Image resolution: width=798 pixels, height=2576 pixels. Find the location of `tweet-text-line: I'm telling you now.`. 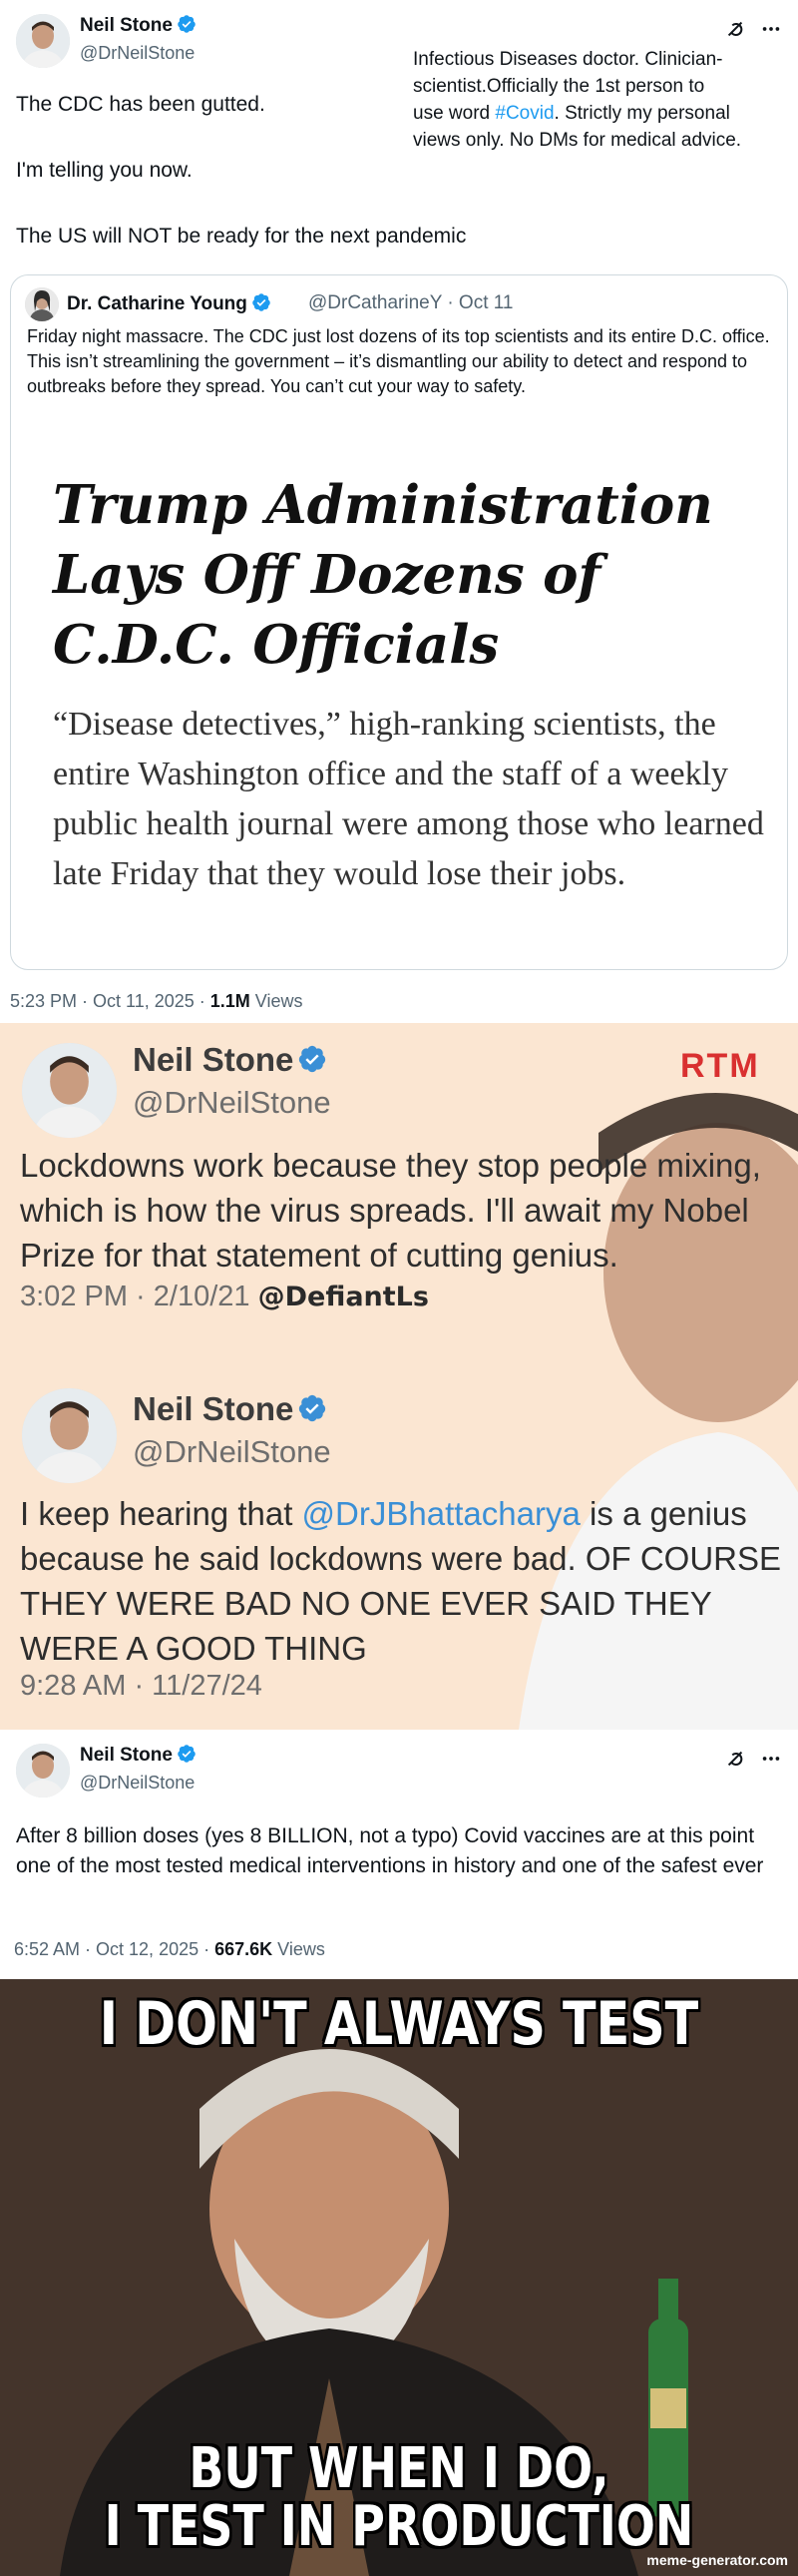

tweet-text-line: I'm telling you now. is located at coordinates (104, 171).